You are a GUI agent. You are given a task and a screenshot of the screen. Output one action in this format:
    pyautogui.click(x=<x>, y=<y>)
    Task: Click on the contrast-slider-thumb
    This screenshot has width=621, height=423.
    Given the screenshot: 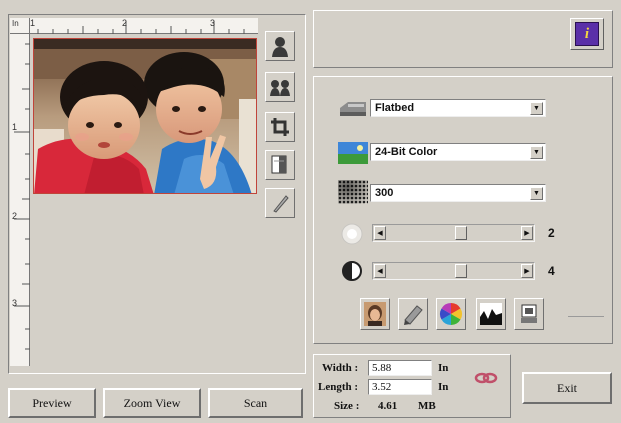 What is the action you would take?
    pyautogui.click(x=460, y=271)
    